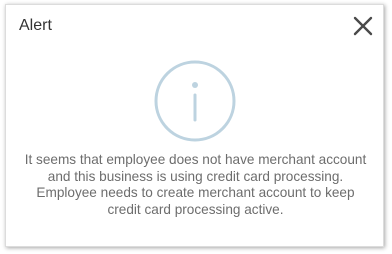 Image resolution: width=392 pixels, height=254 pixels. I want to click on close-icon, so click(363, 26).